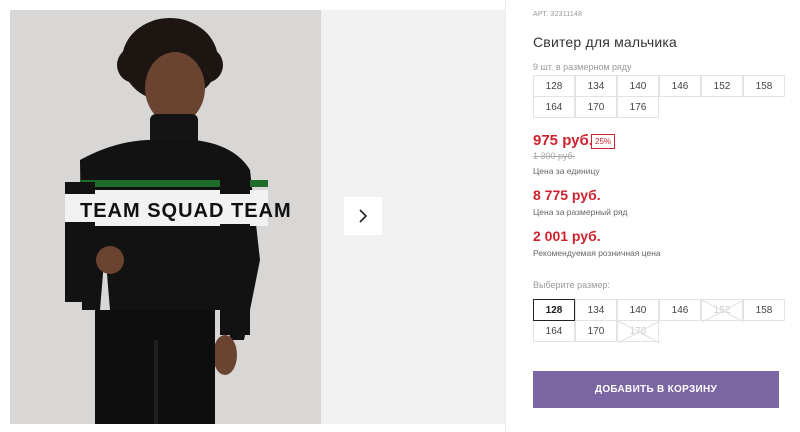 This screenshot has width=800, height=432. What do you see at coordinates (596, 107) in the screenshot?
I see `size-row-cell: 170` at bounding box center [596, 107].